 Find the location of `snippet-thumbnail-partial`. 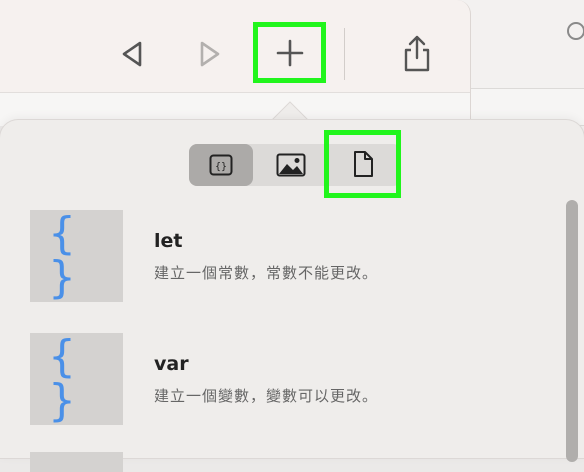

snippet-thumbnail-partial is located at coordinates (76, 462).